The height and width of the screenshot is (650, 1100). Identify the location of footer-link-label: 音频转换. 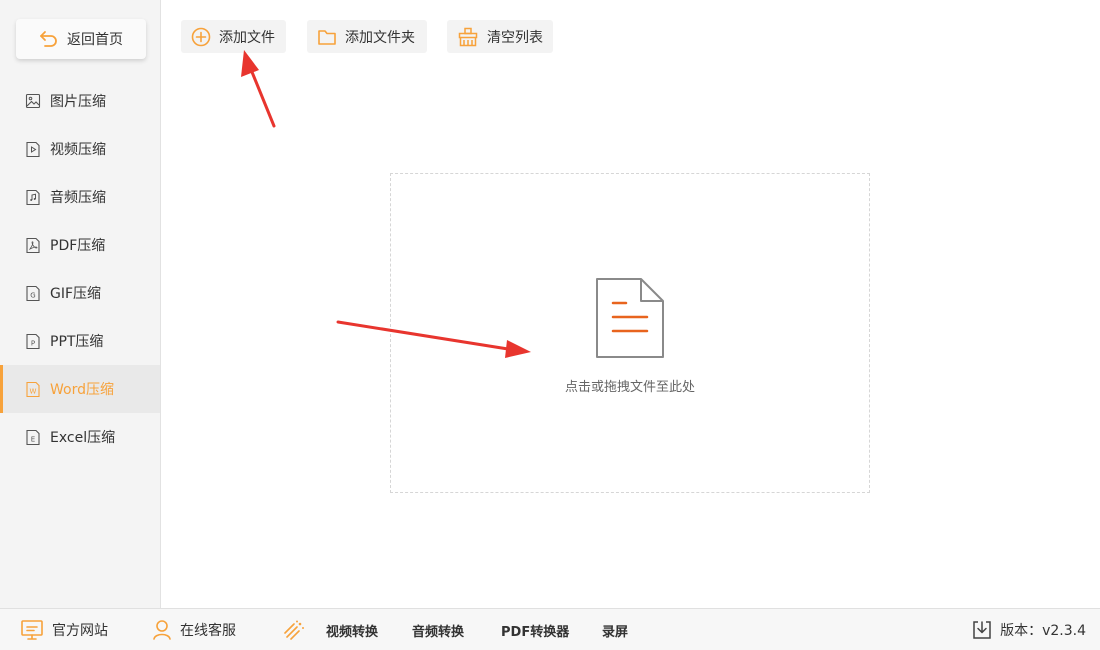
(438, 632).